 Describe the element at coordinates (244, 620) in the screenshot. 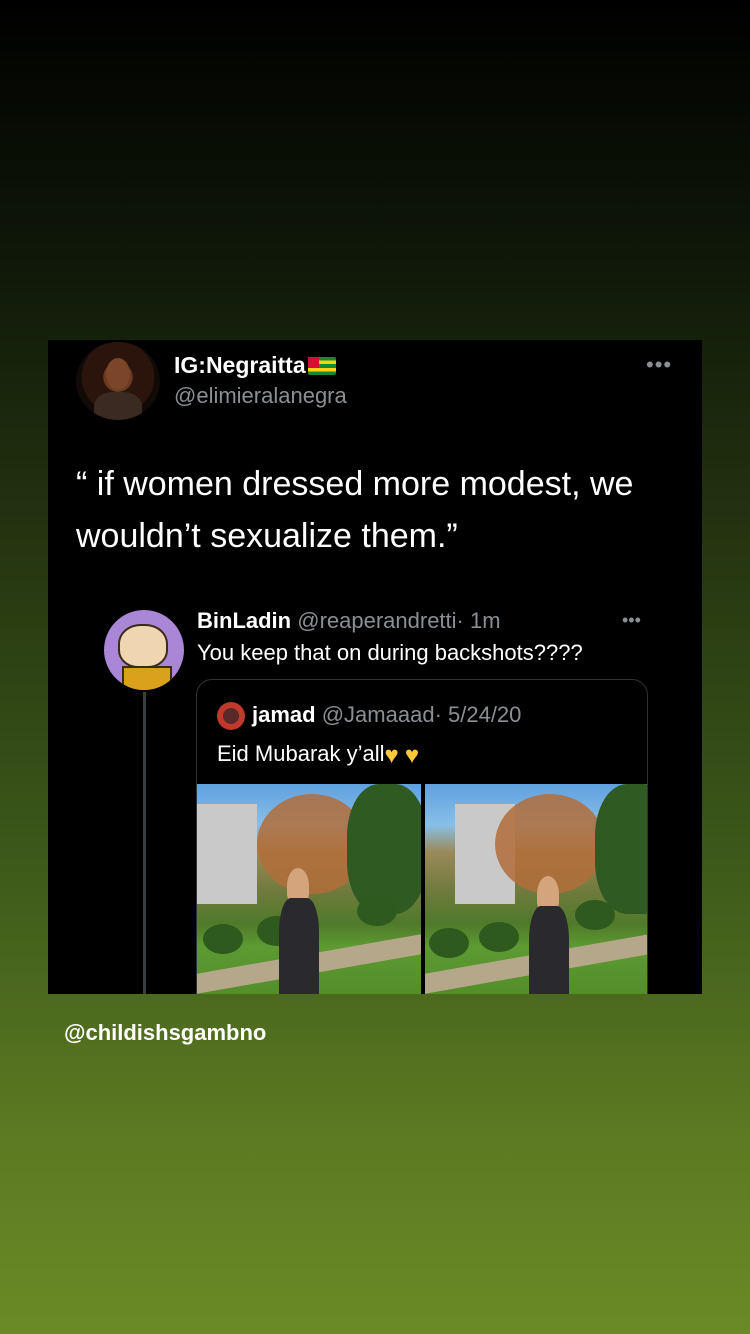

I see `reply-display-name: BinLadin` at that location.